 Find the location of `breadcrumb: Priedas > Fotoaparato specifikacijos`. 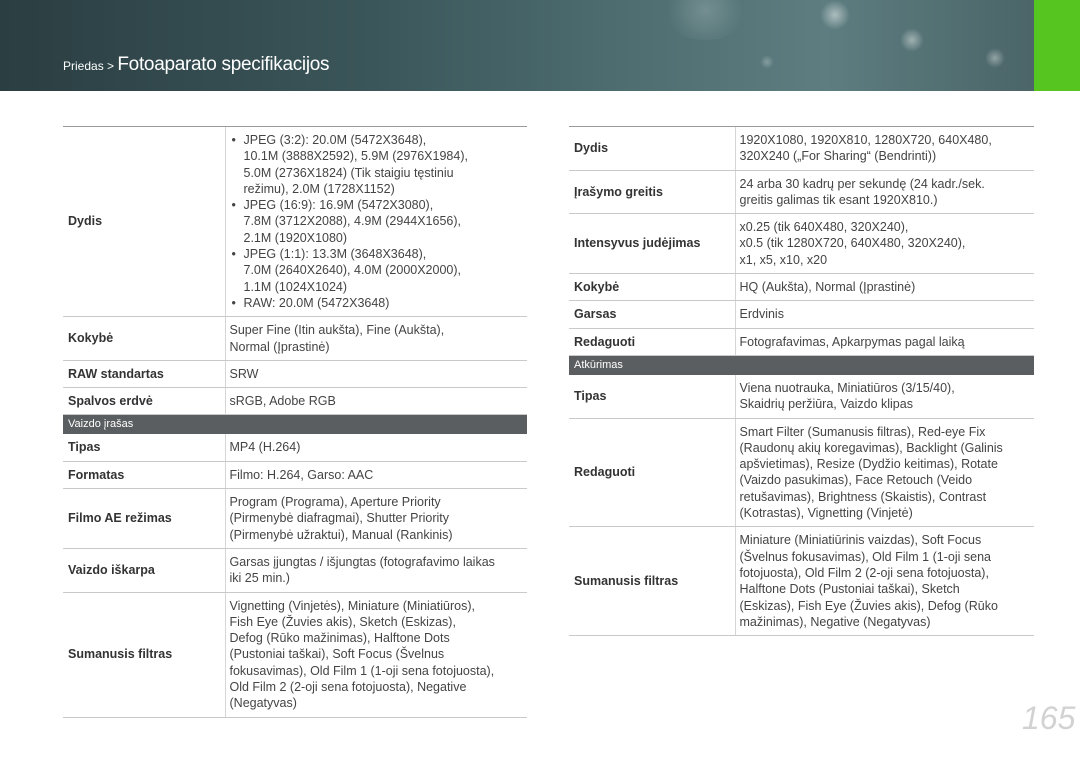

breadcrumb: Priedas > Fotoaparato specifikacijos is located at coordinates (196, 65).